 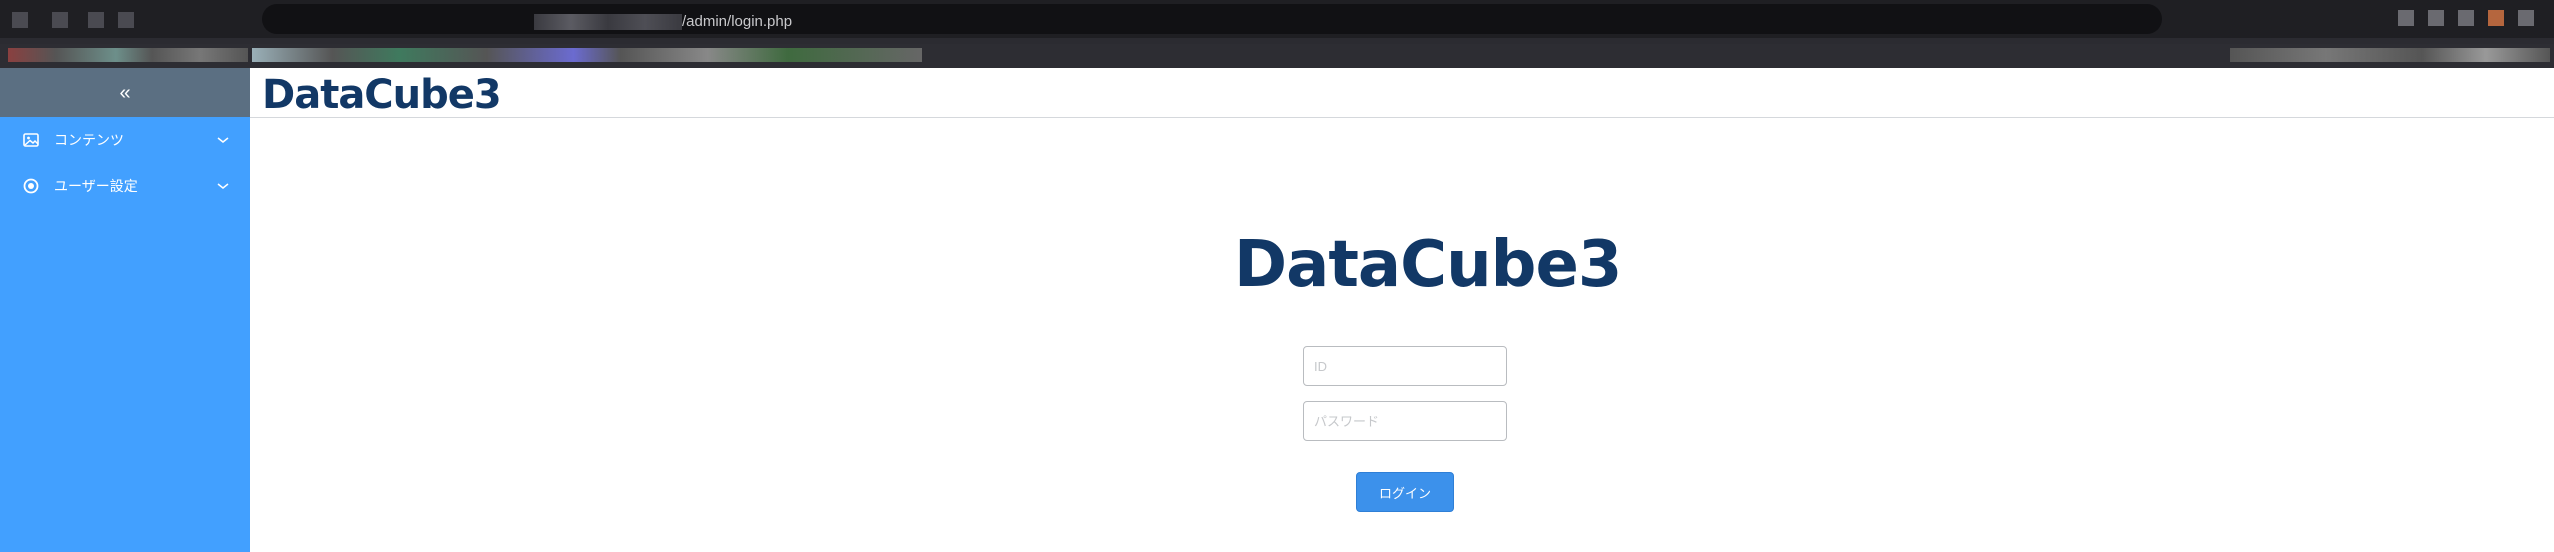 I want to click on extension-icons, so click(x=2466, y=18).